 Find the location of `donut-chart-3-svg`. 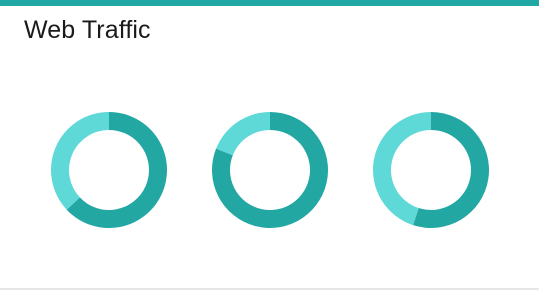

donut-chart-3-svg is located at coordinates (431, 170).